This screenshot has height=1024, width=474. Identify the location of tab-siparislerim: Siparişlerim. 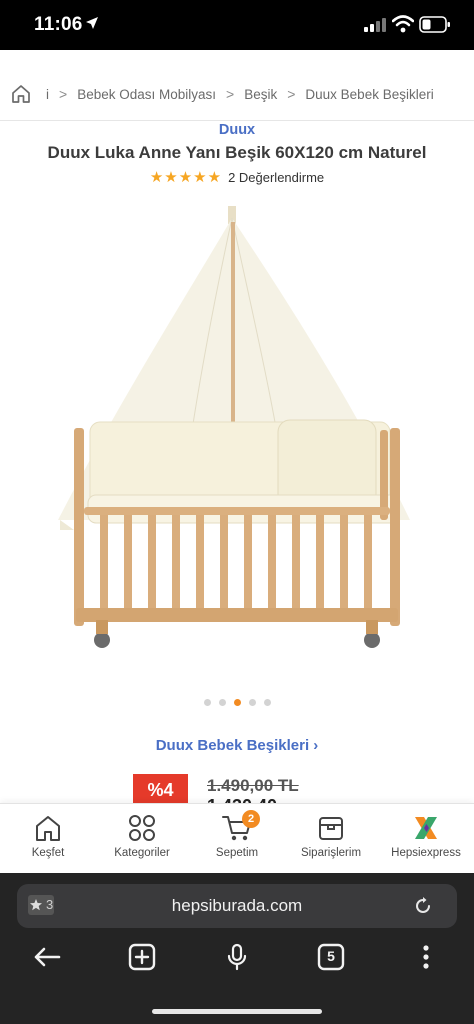
(331, 843).